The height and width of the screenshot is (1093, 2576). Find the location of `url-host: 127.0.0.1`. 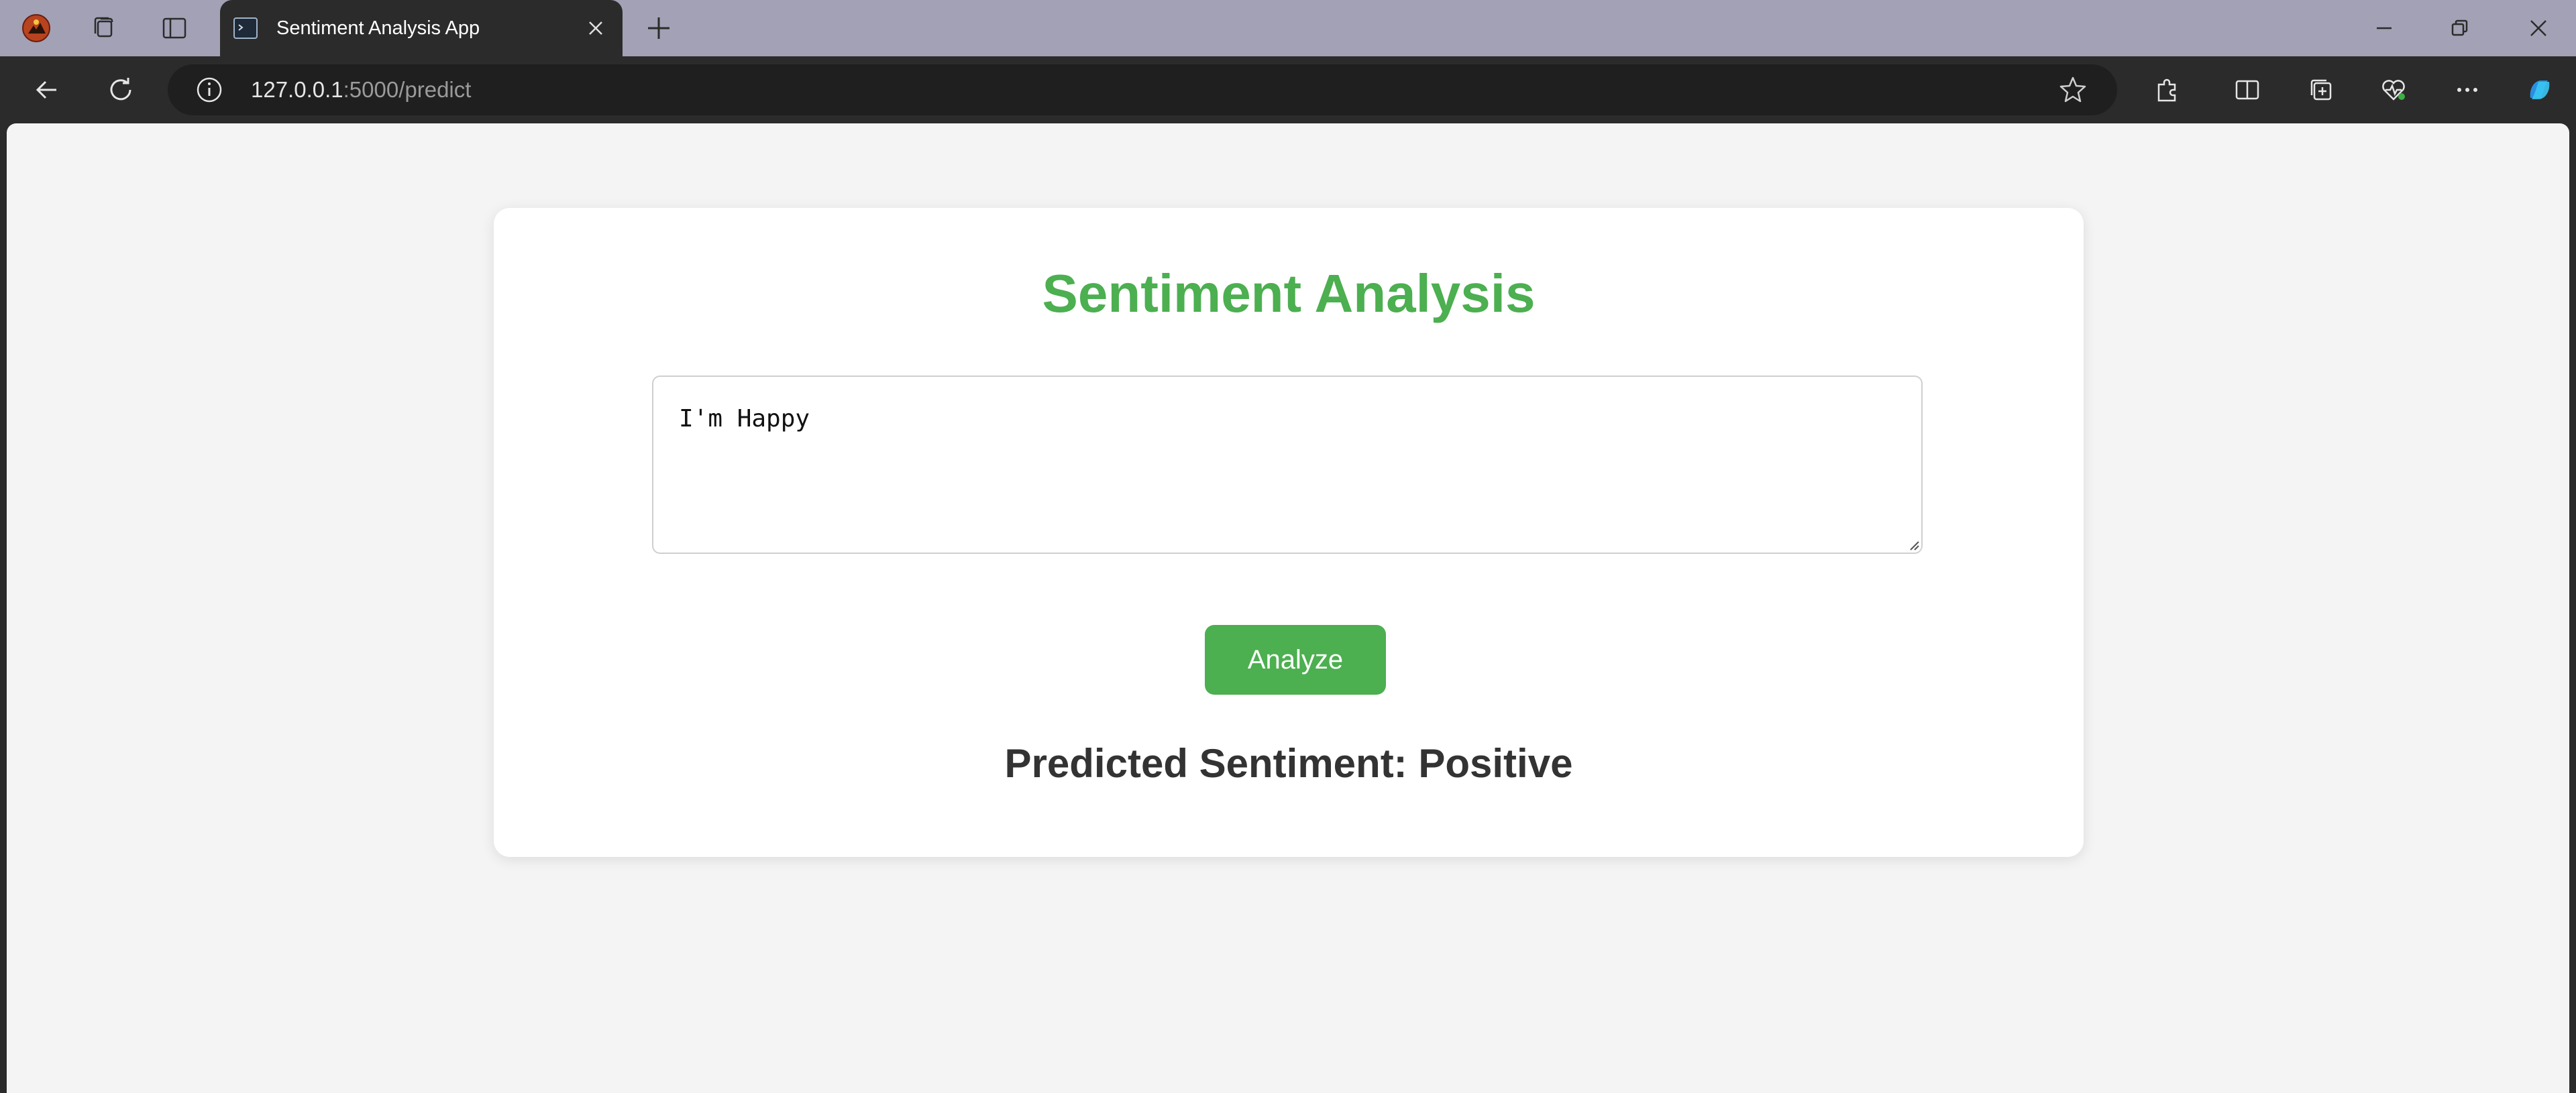

url-host: 127.0.0.1 is located at coordinates (297, 89).